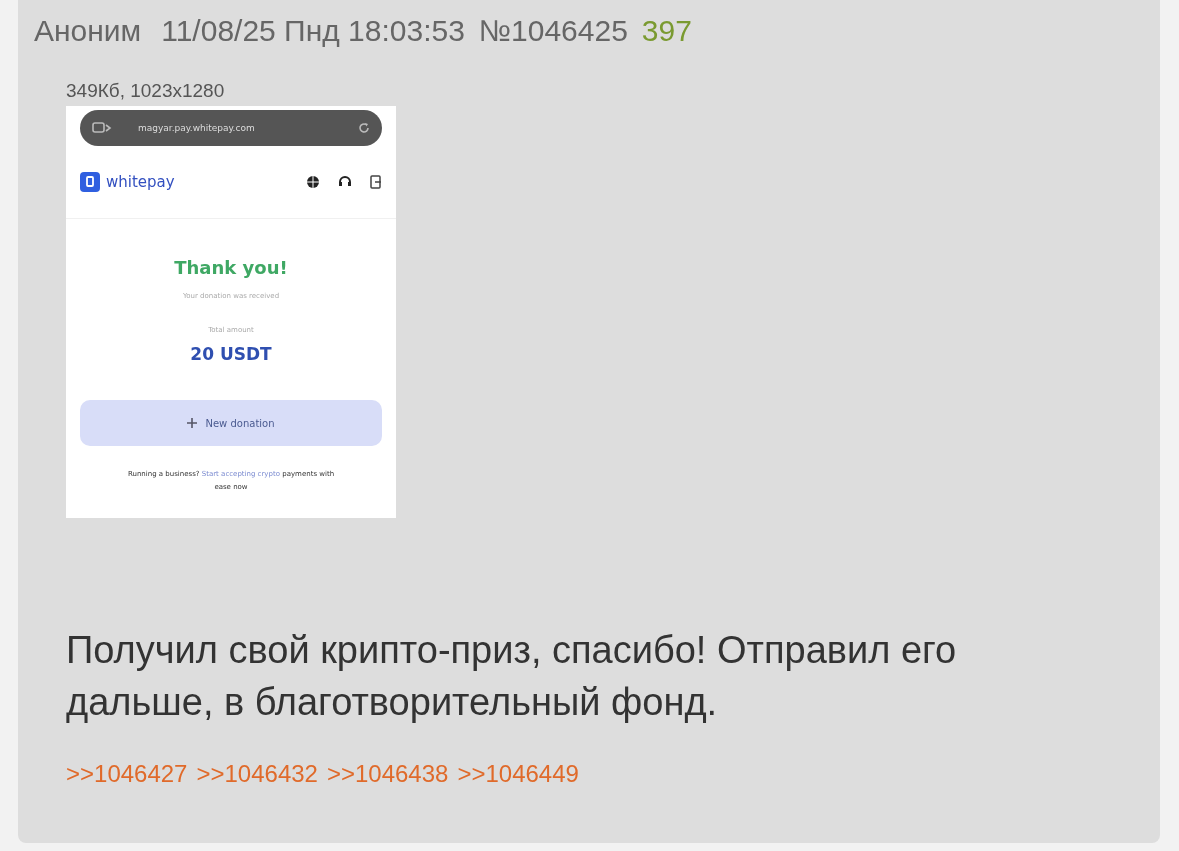 Image resolution: width=1179 pixels, height=851 pixels. What do you see at coordinates (146, 91) in the screenshot?
I see `file-info: 349Кб, 1023x1280` at bounding box center [146, 91].